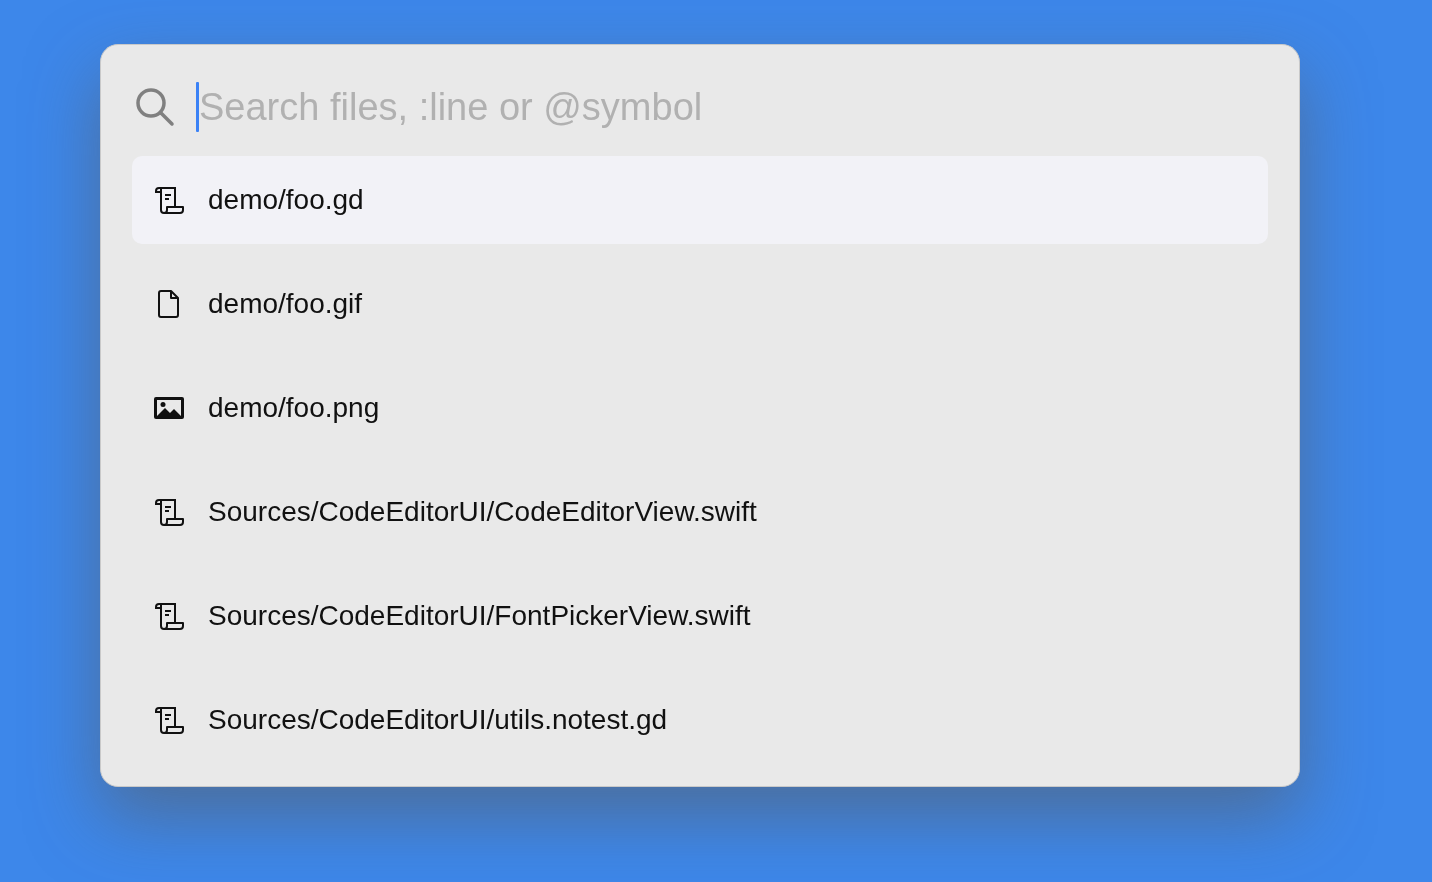 This screenshot has height=882, width=1432. Describe the element at coordinates (700, 720) in the screenshot. I see `file-result: Sources/CodeEditorUI/utils.notest.gd` at that location.